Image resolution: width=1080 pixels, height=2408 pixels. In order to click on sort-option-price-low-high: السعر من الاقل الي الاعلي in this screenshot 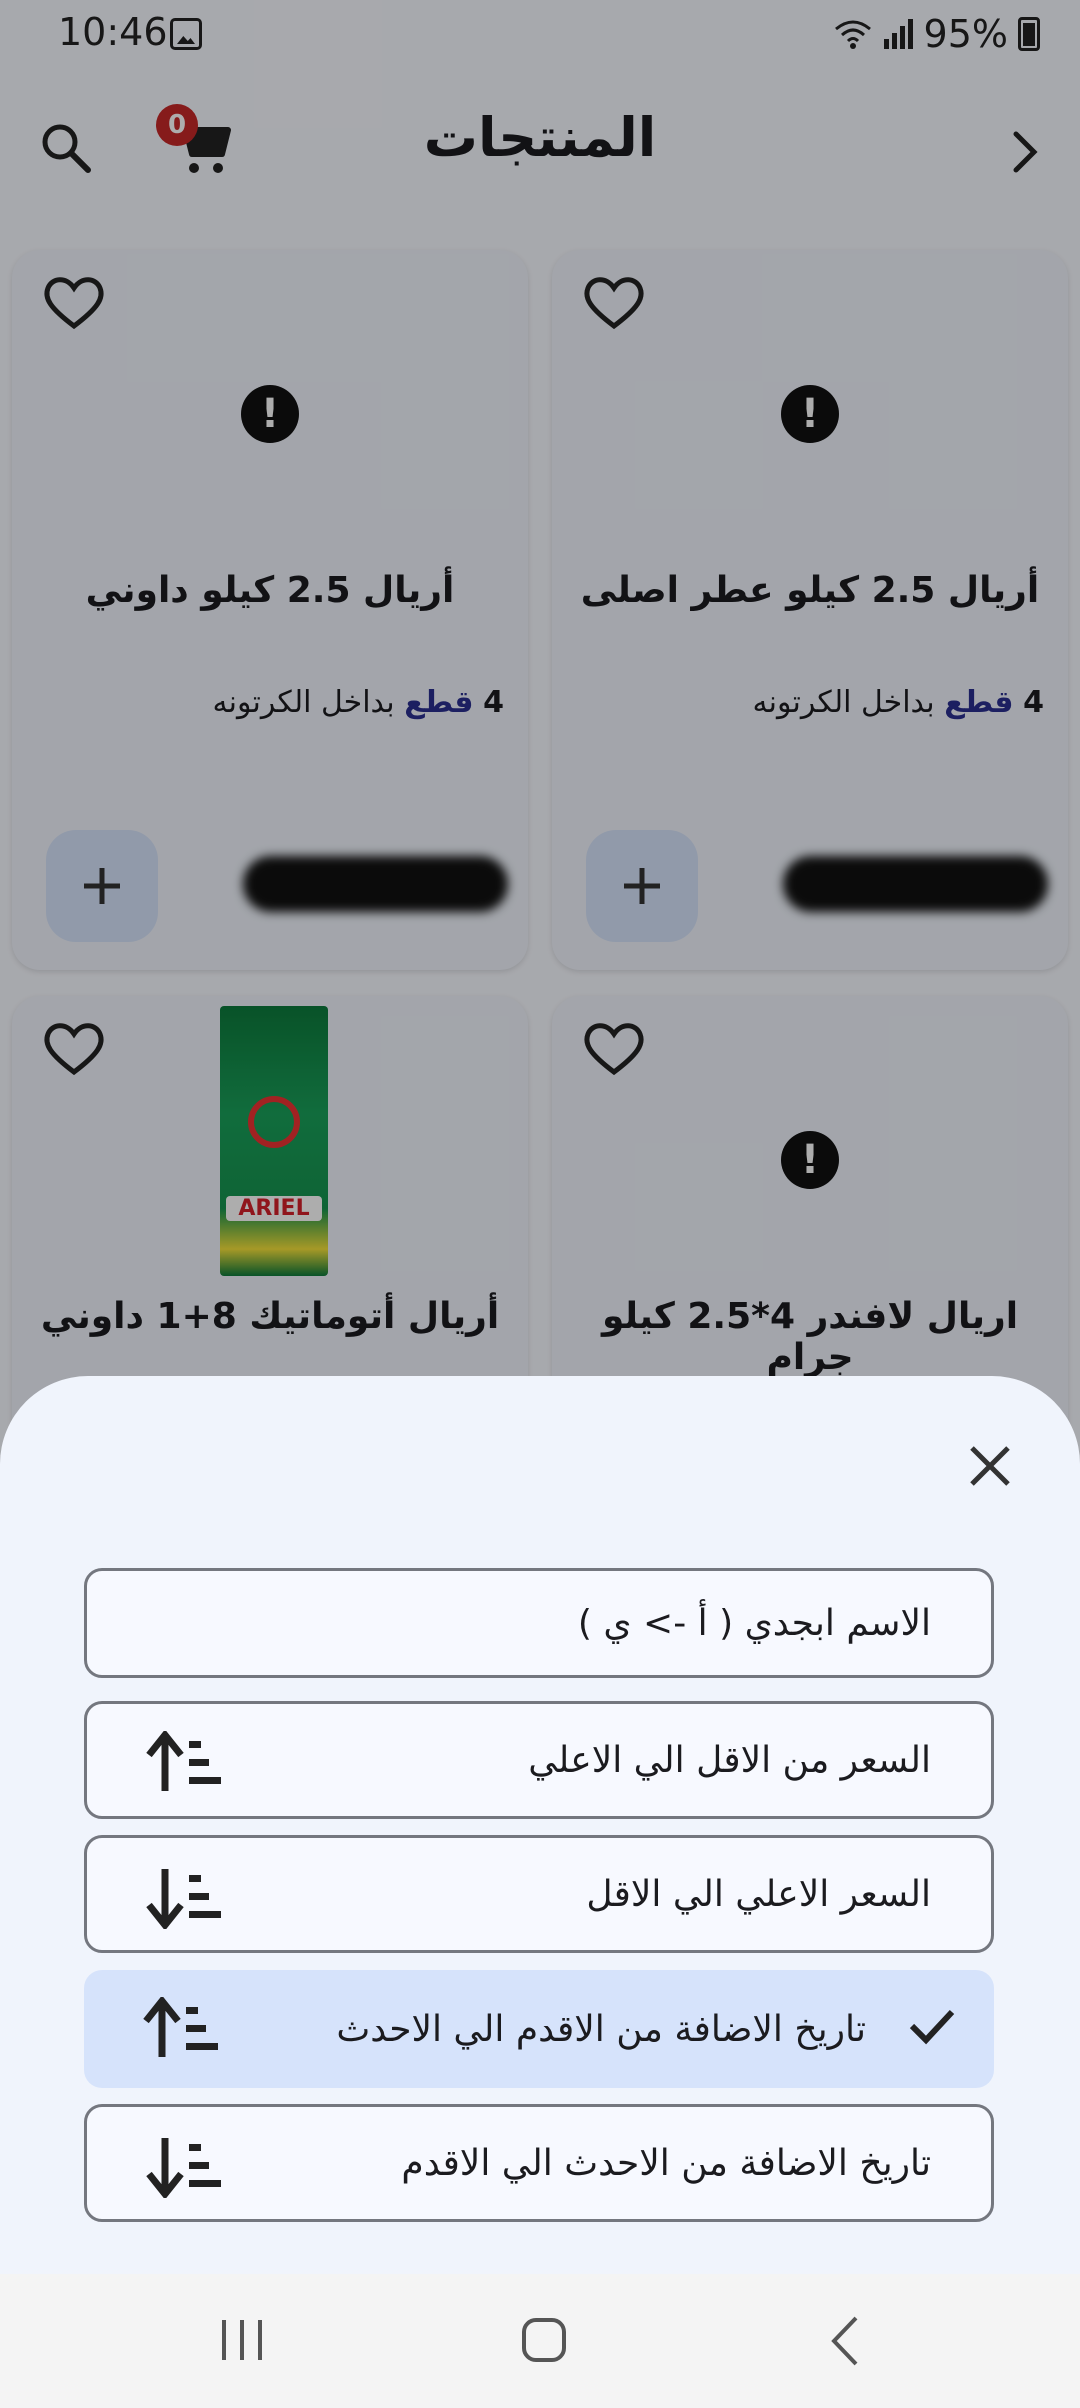, I will do `click(539, 1760)`.